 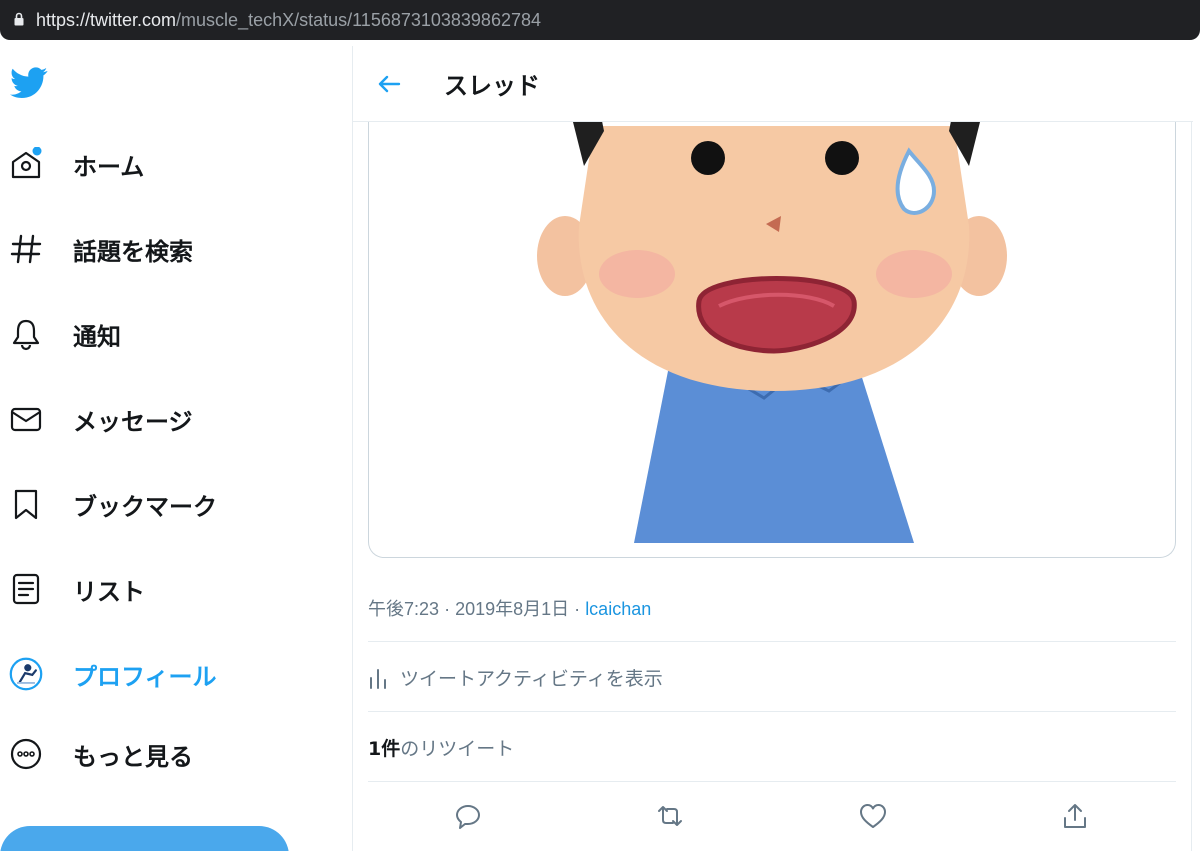 I want to click on notification-dot, so click(x=37, y=151).